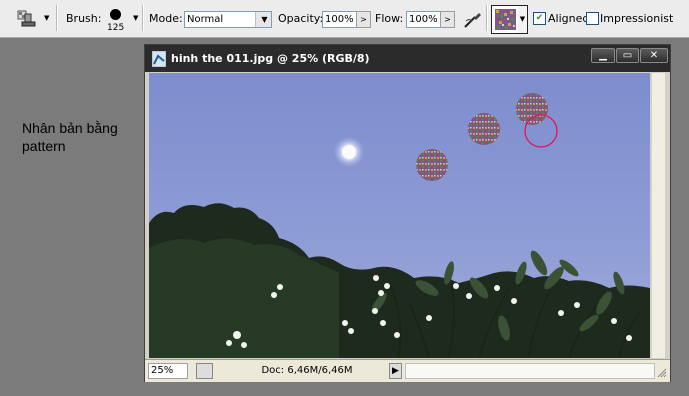 The height and width of the screenshot is (396, 689). Describe the element at coordinates (637, 18) in the screenshot. I see `impressionist-label: Impressionist` at that location.